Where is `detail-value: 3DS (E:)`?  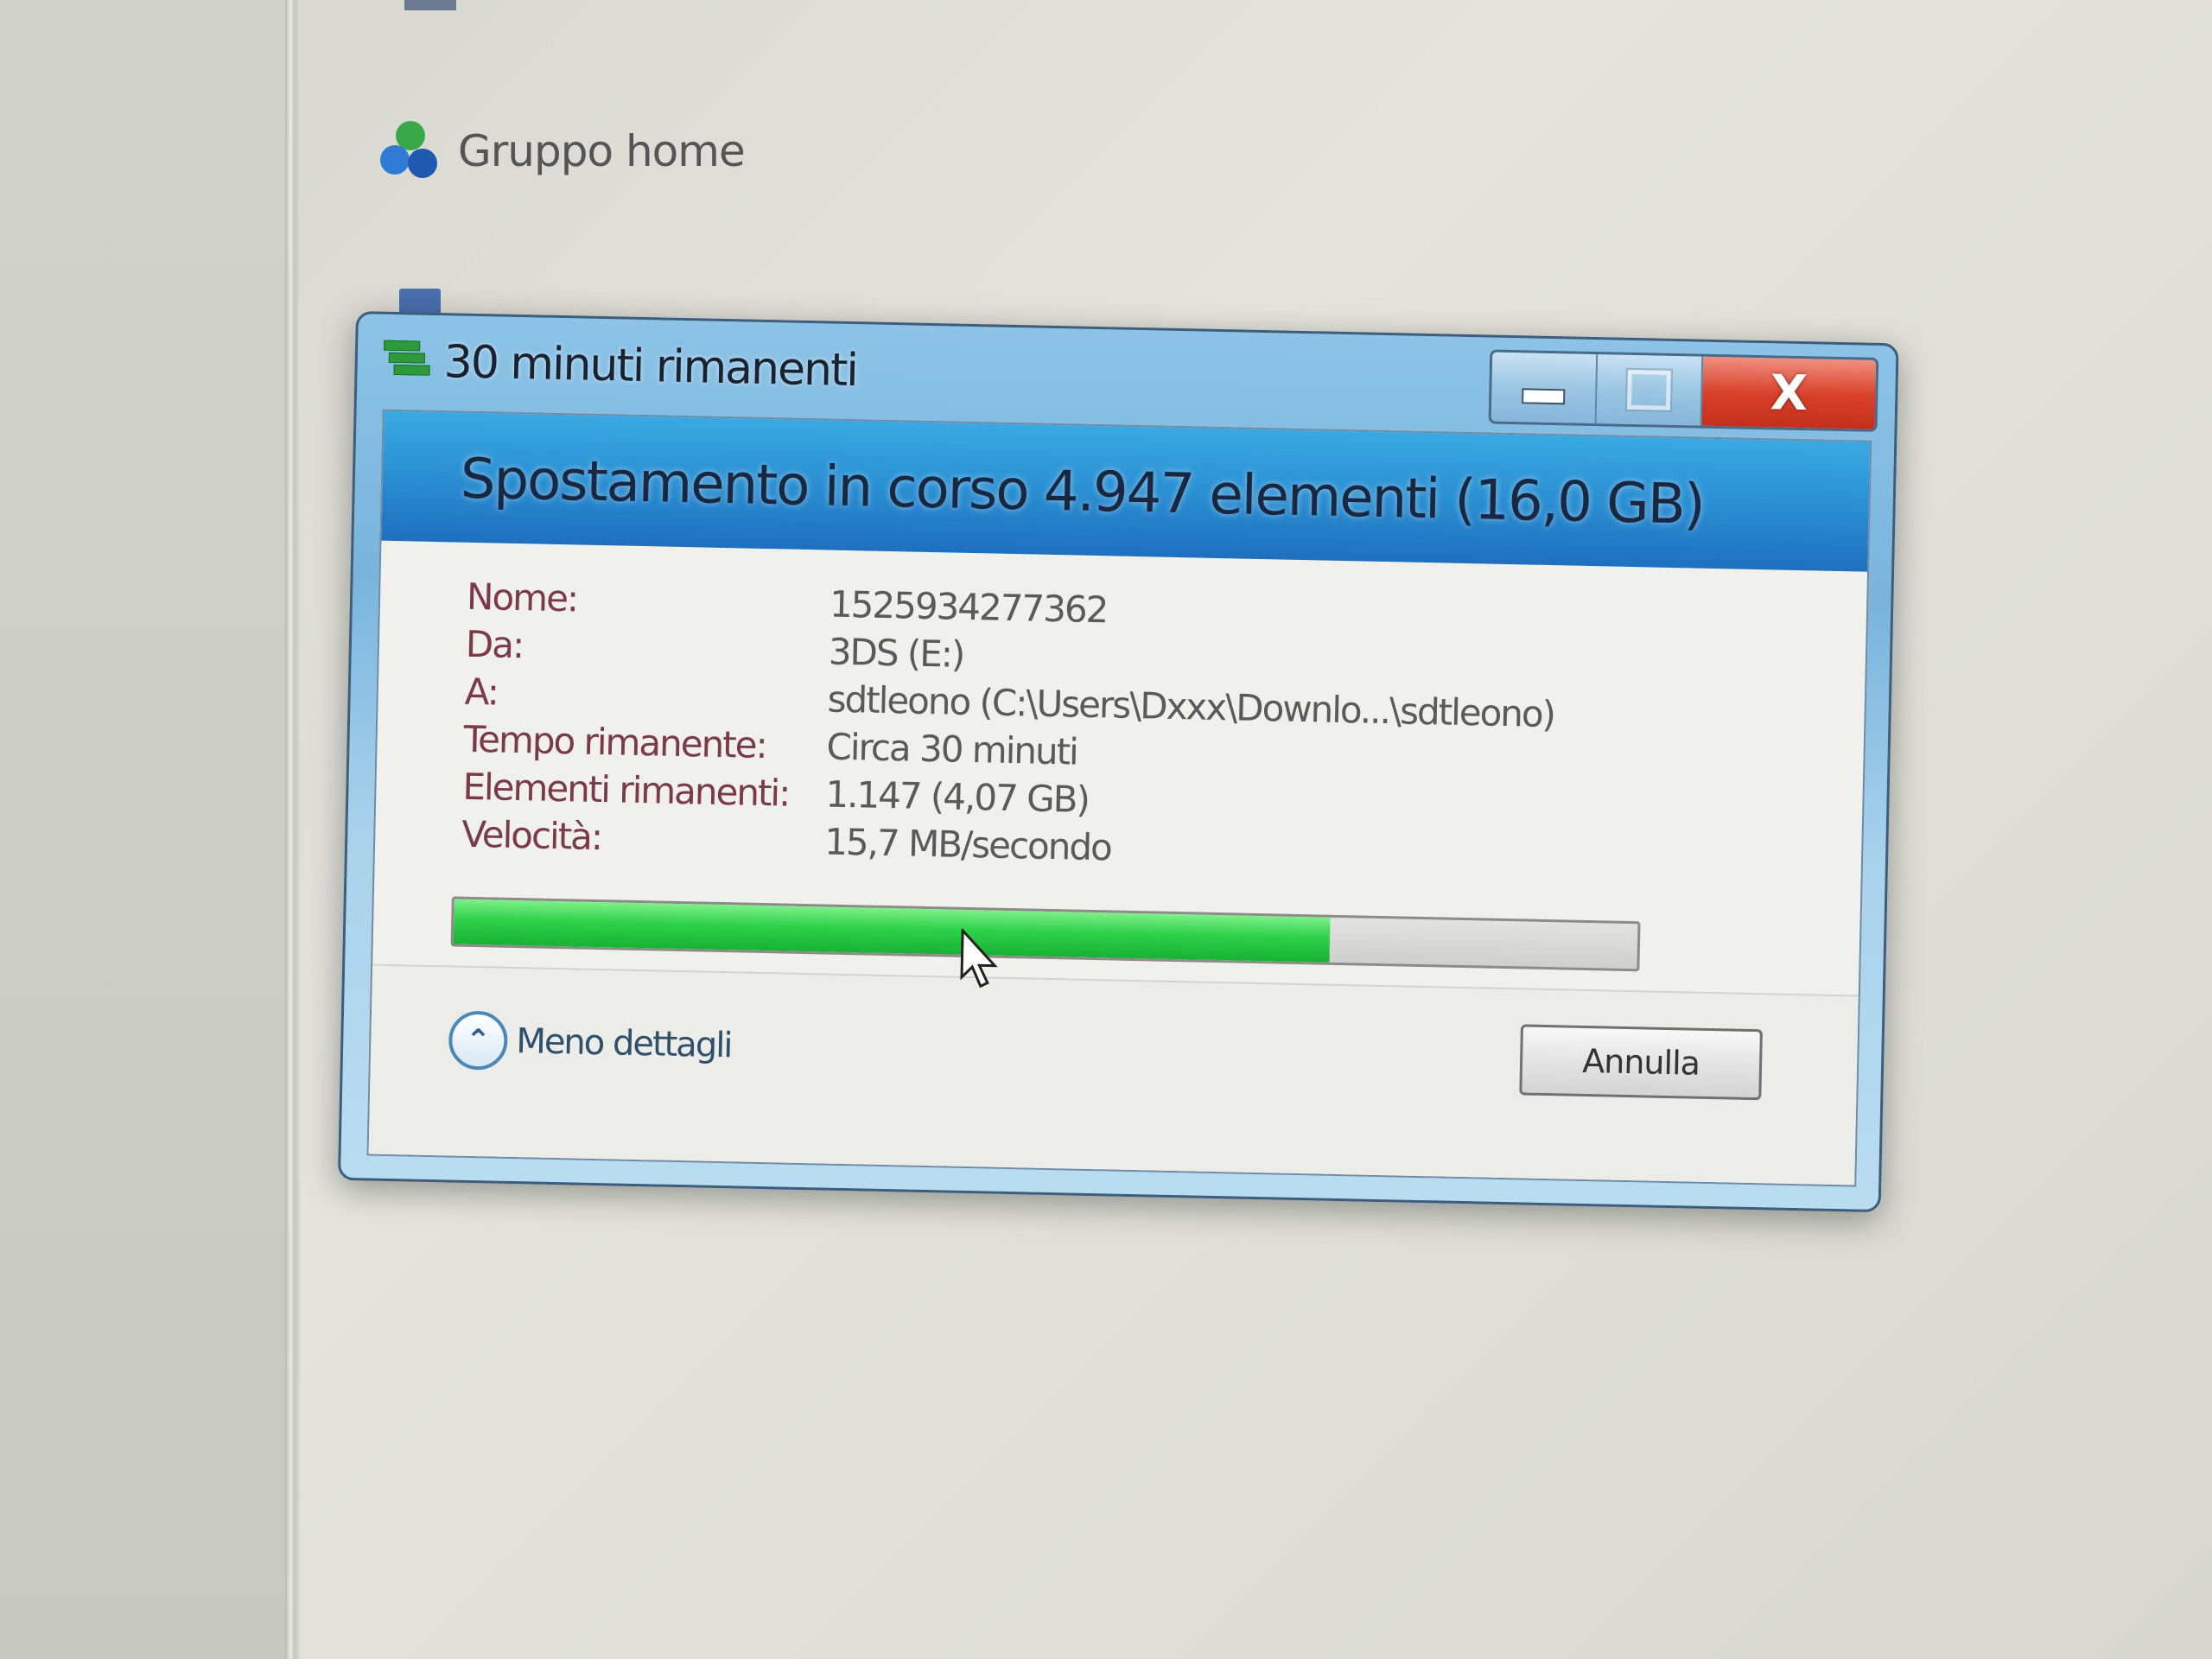
detail-value: 3DS (E:) is located at coordinates (896, 653).